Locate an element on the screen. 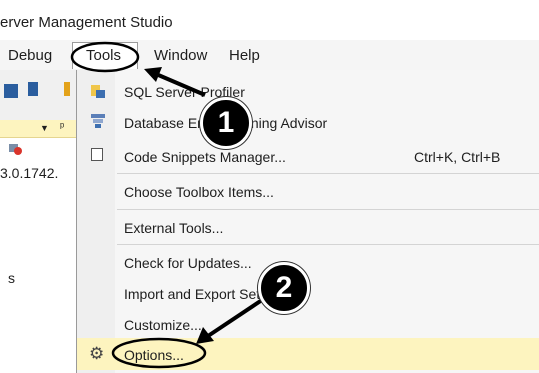 The height and width of the screenshot is (373, 539). tools-highlight-ellipse is located at coordinates (105, 57).